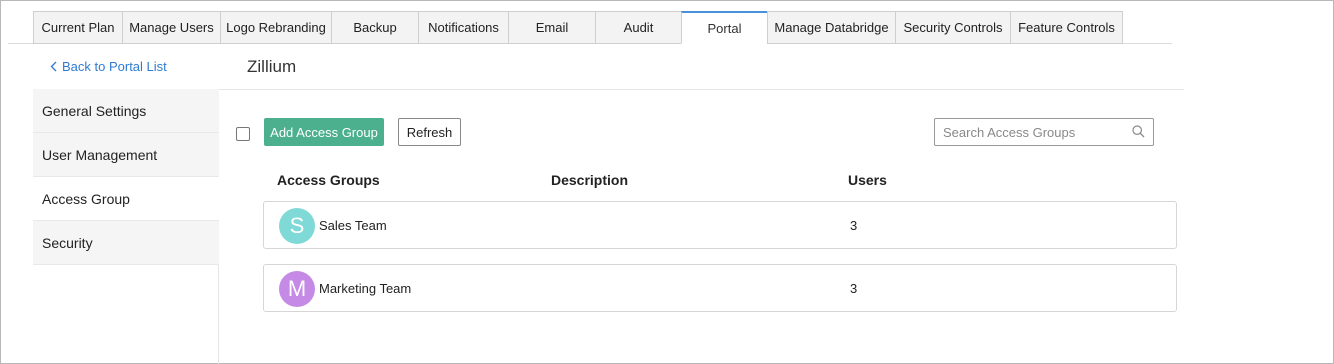 This screenshot has width=1334, height=364. Describe the element at coordinates (100, 154) in the screenshot. I see `sidebar-item-label: User Management` at that location.